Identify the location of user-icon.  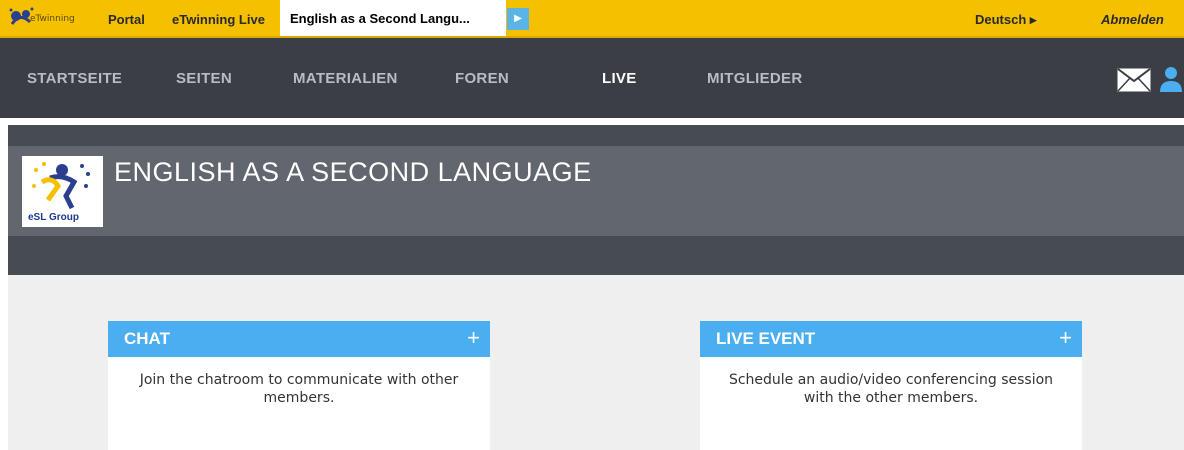
(1171, 79).